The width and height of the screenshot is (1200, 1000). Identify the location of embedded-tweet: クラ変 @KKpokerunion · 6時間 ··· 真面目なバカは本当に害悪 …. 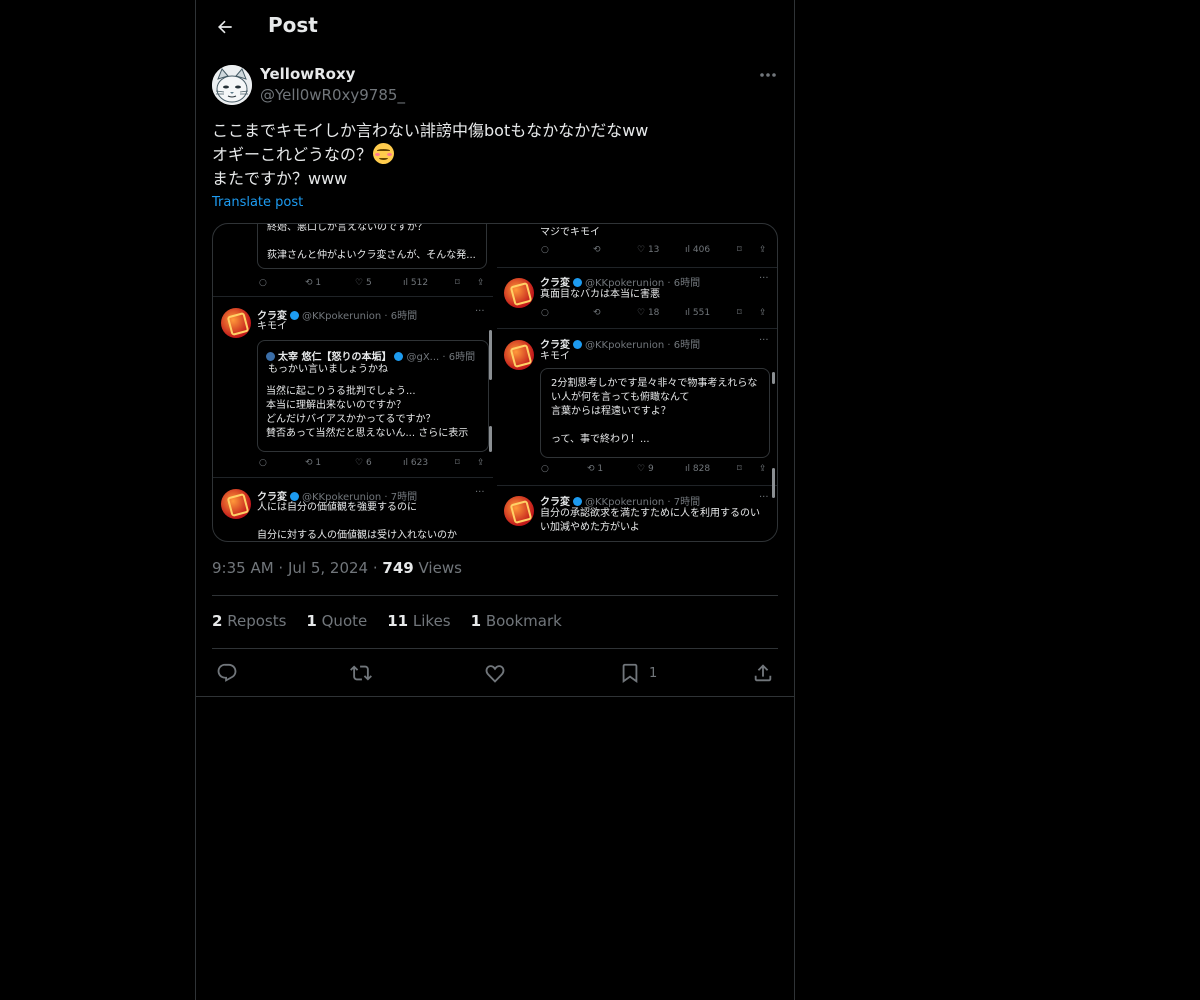
(637, 299).